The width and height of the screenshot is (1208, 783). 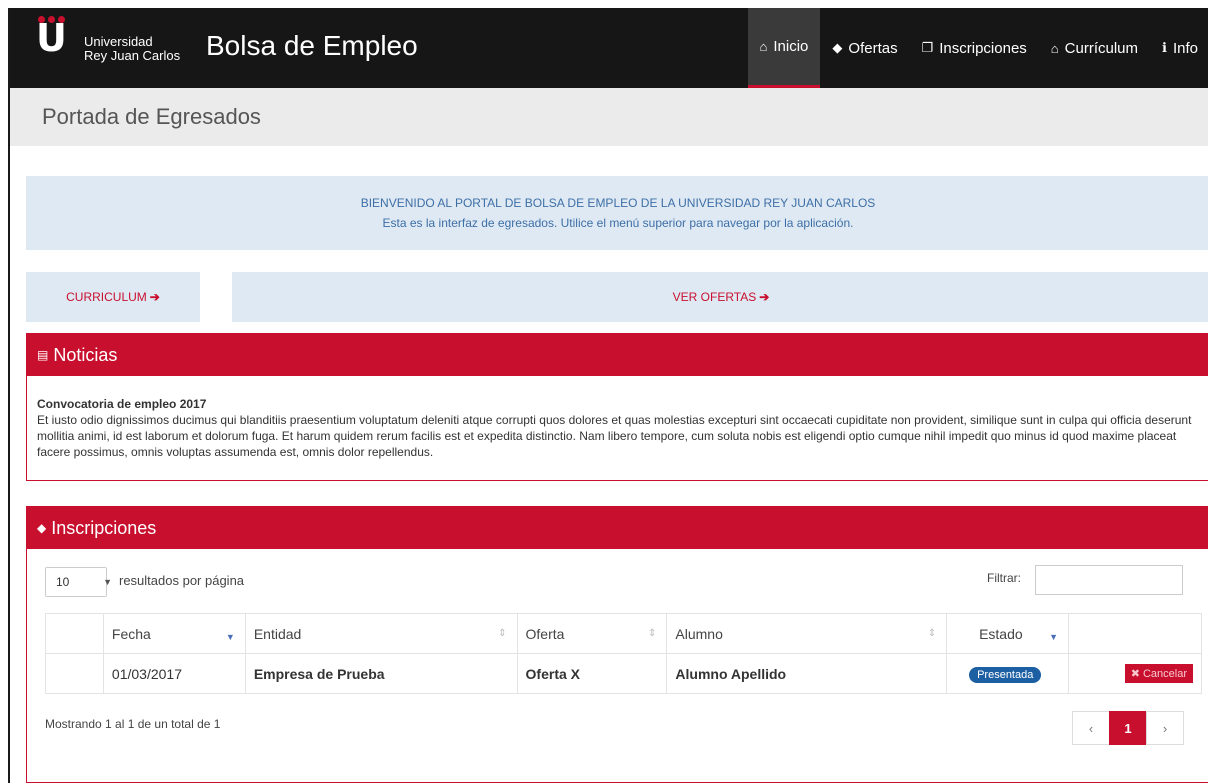 What do you see at coordinates (1109, 580) in the screenshot?
I see `filter-input` at bounding box center [1109, 580].